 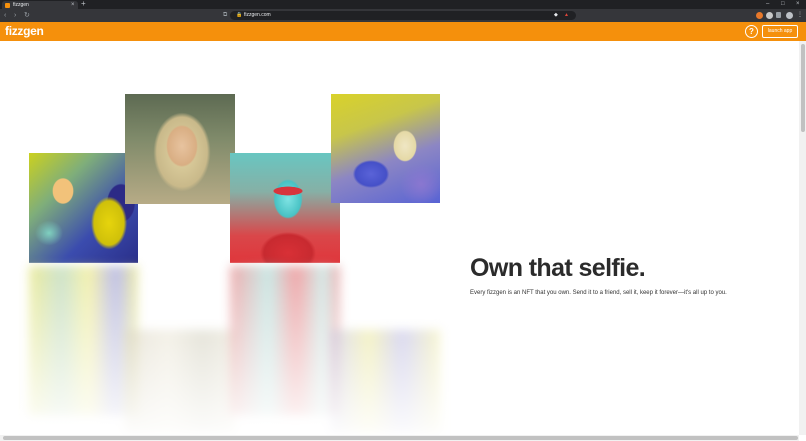 What do you see at coordinates (780, 31) in the screenshot?
I see `launch-app-button: launch app` at bounding box center [780, 31].